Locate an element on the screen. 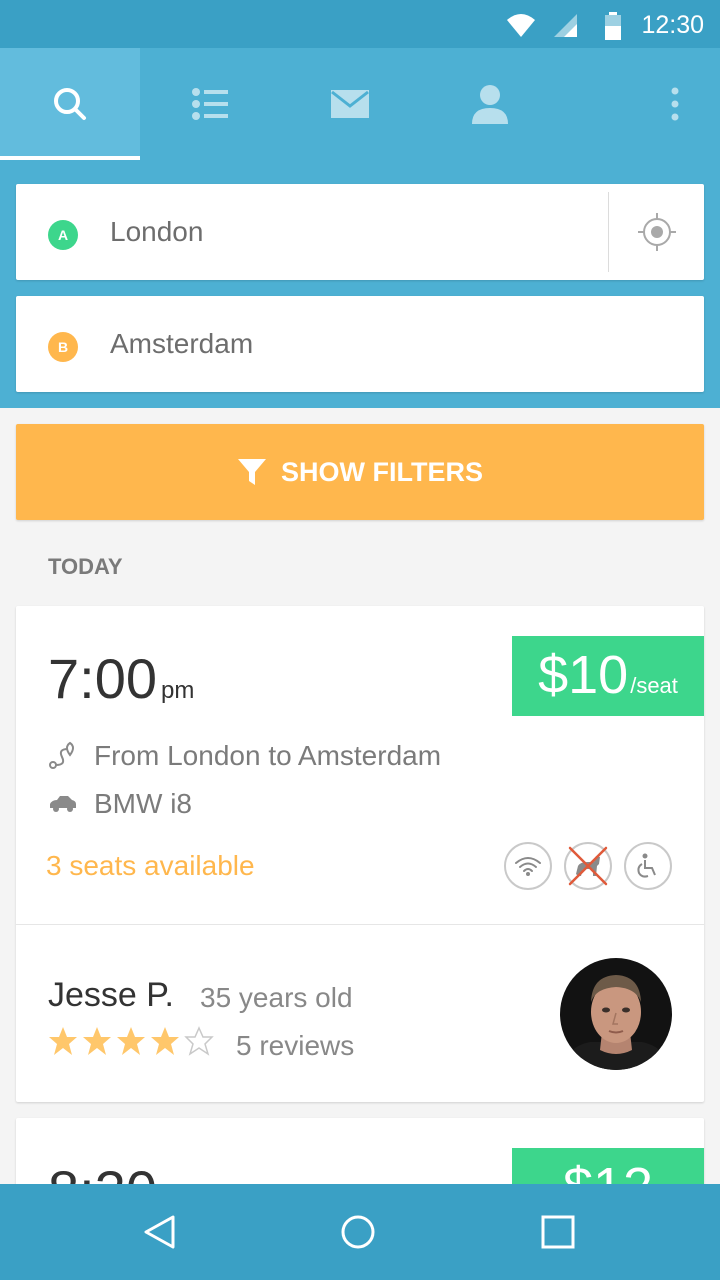 Image resolution: width=720 pixels, height=1280 pixels. tab-list is located at coordinates (210, 104).